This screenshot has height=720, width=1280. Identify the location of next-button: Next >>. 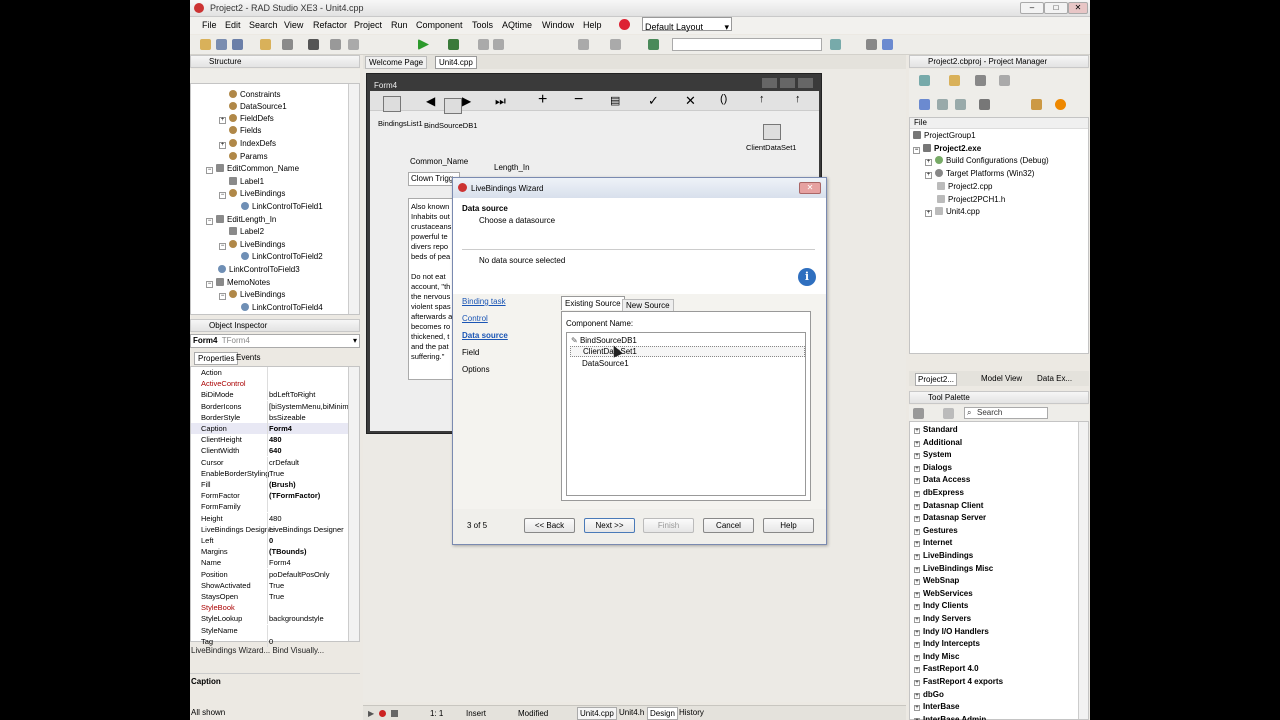
(609, 525).